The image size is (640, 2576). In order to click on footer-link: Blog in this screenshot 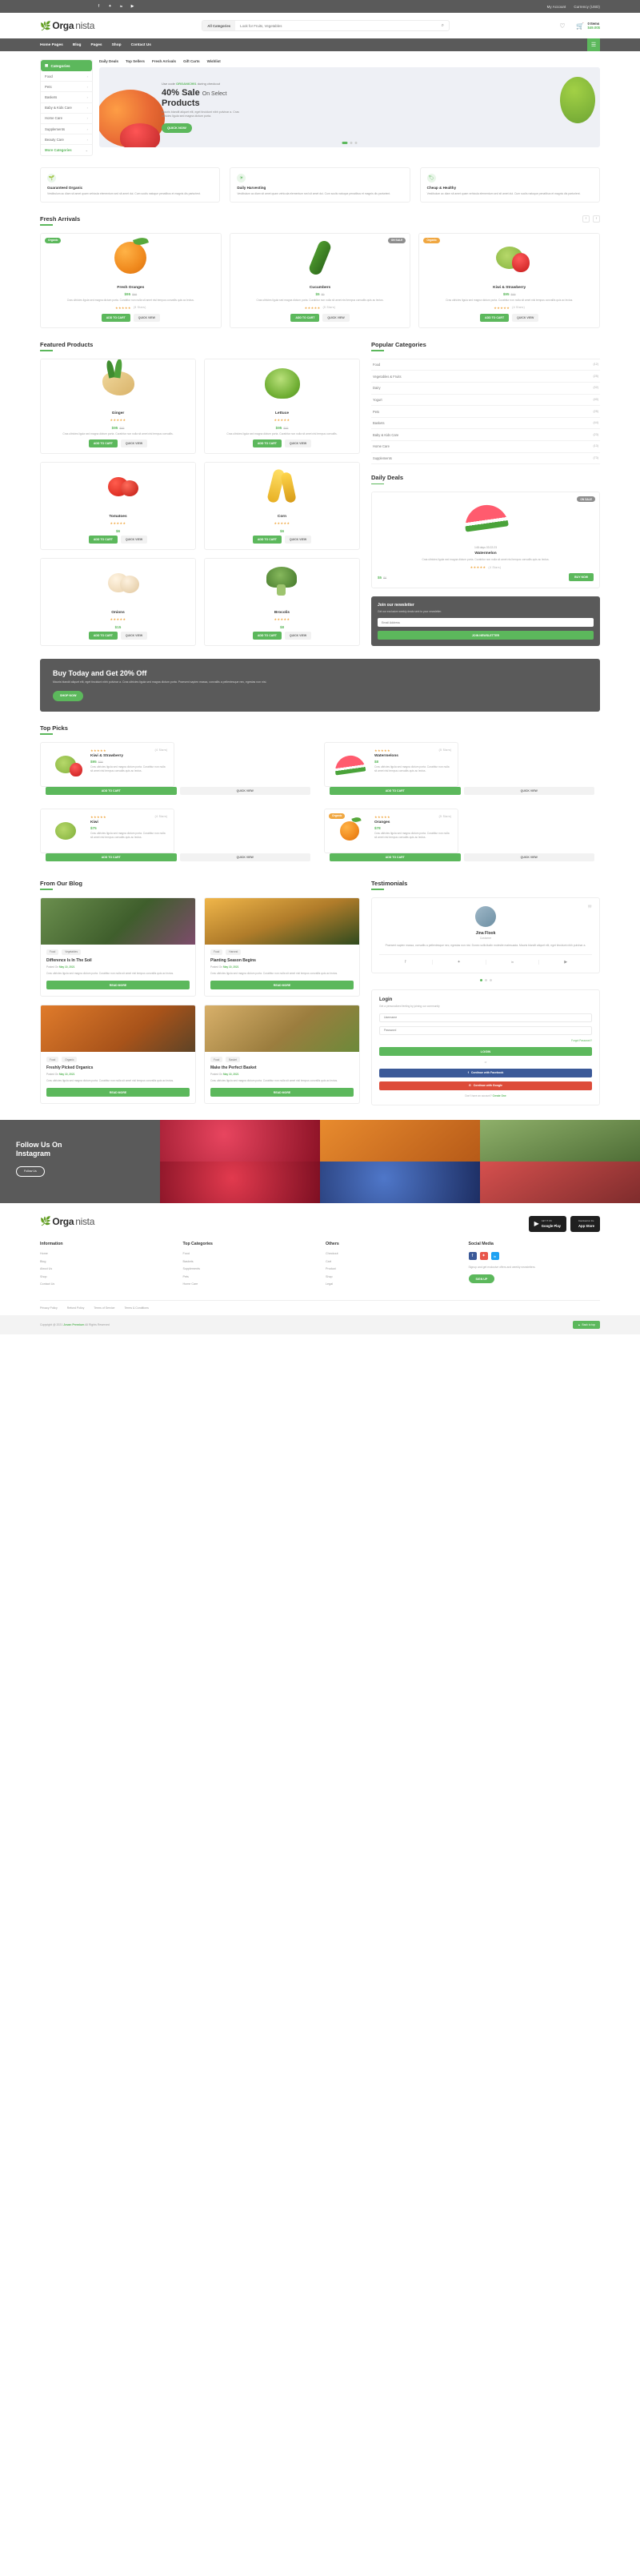, I will do `click(106, 1262)`.